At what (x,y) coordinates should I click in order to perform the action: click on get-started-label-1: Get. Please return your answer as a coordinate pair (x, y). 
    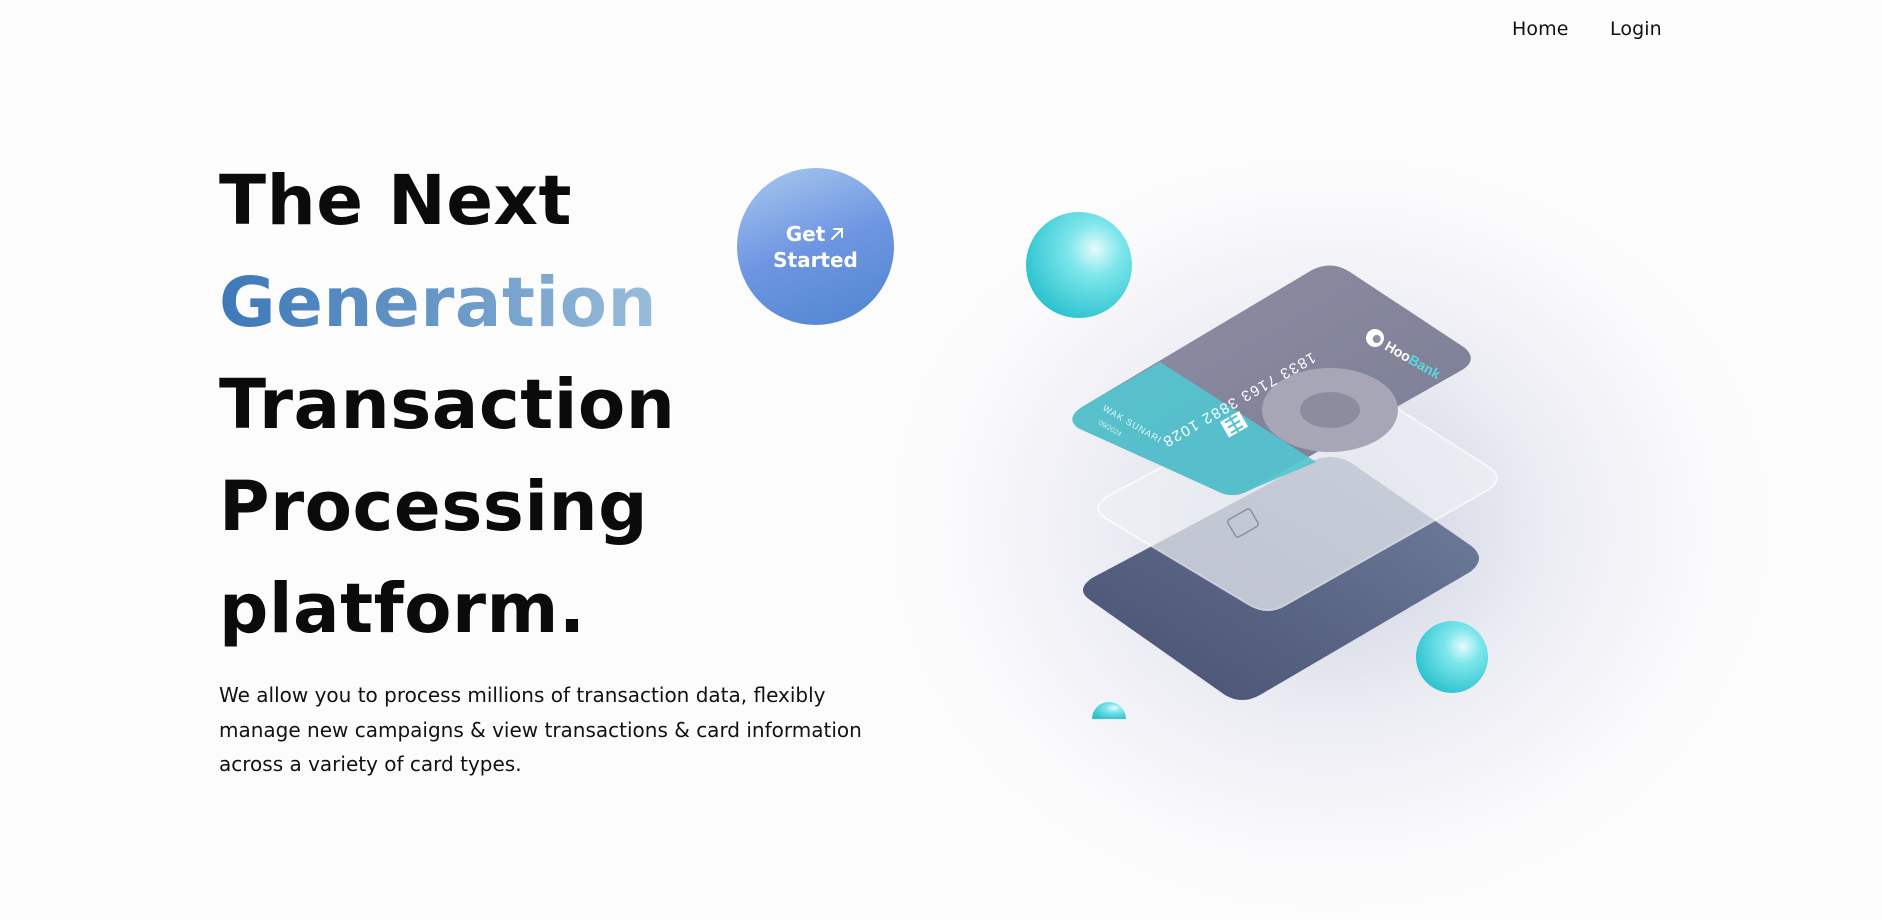
    Looking at the image, I should click on (805, 233).